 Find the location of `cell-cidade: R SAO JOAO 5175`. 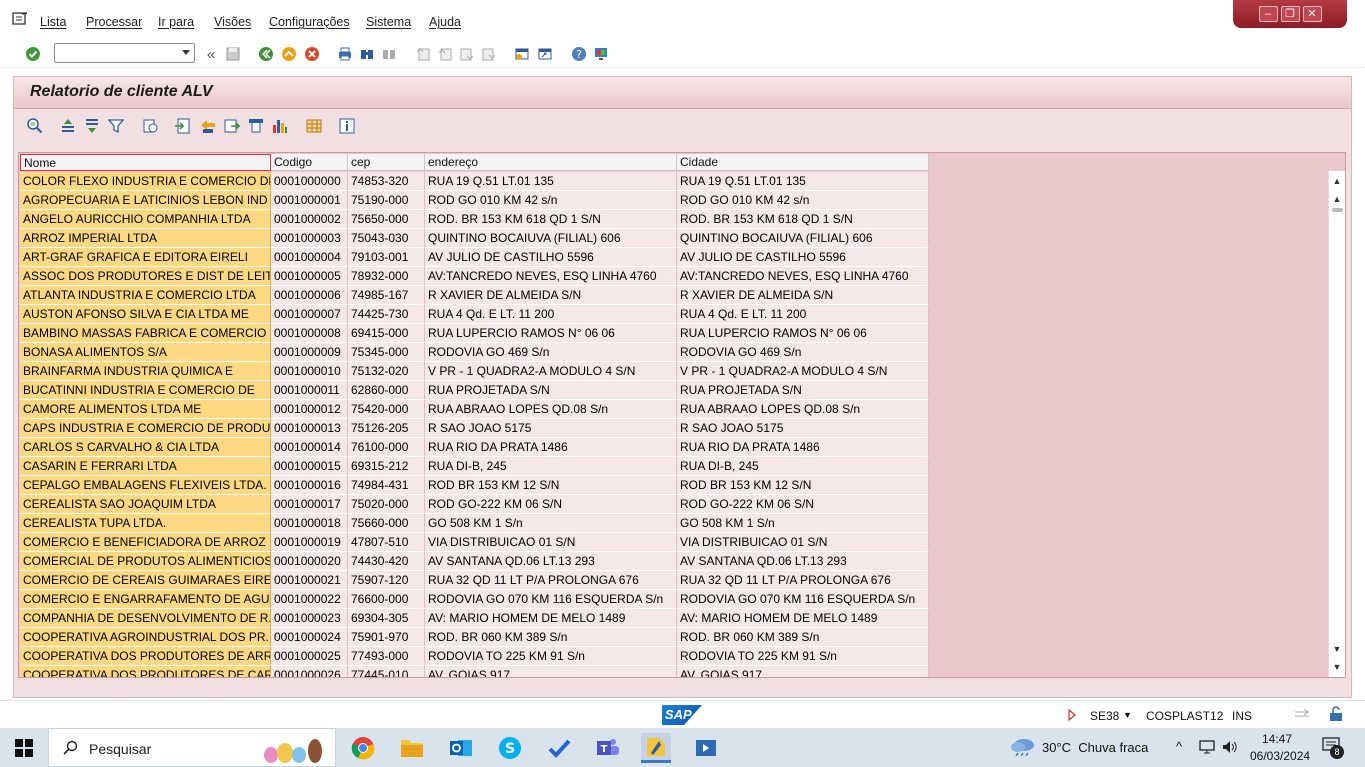

cell-cidade: R SAO JOAO 5175 is located at coordinates (803, 428).